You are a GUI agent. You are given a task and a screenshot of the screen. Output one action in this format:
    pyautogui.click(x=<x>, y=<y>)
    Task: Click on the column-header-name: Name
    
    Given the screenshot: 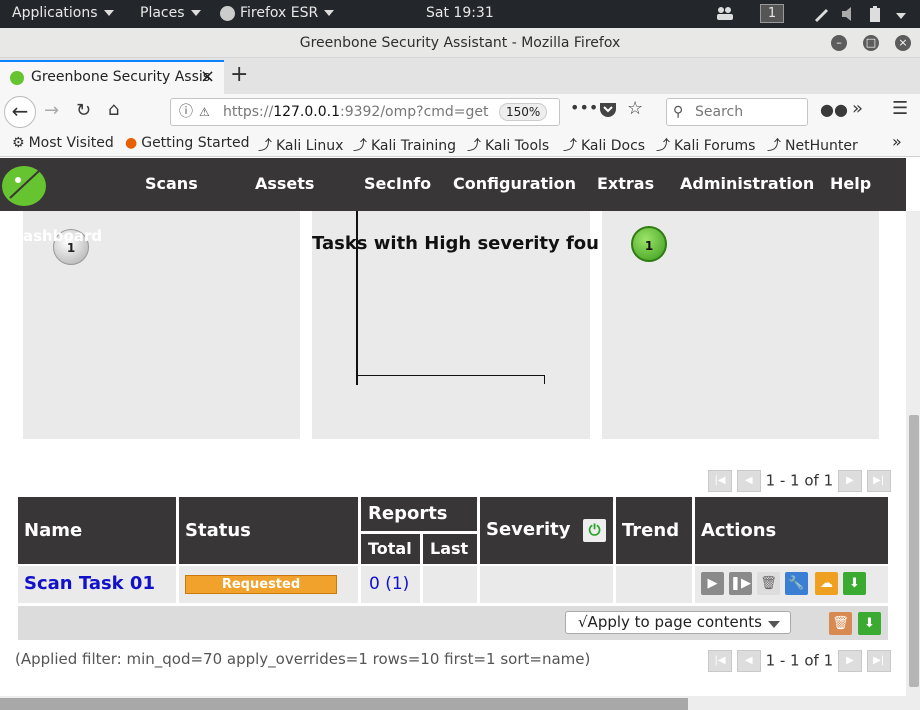 What is the action you would take?
    pyautogui.click(x=97, y=530)
    